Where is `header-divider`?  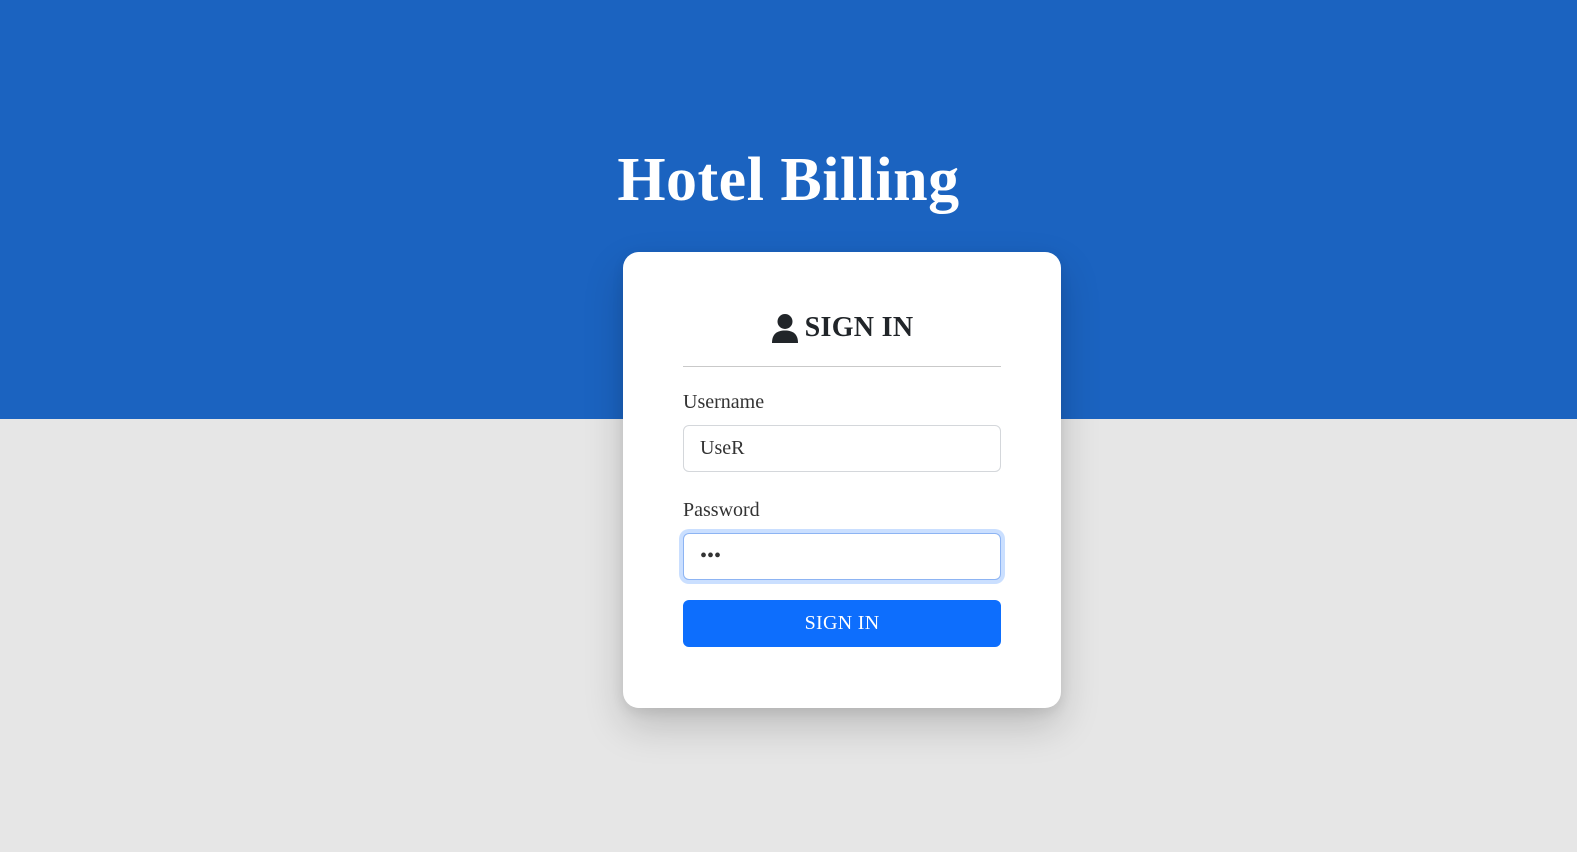 header-divider is located at coordinates (842, 366).